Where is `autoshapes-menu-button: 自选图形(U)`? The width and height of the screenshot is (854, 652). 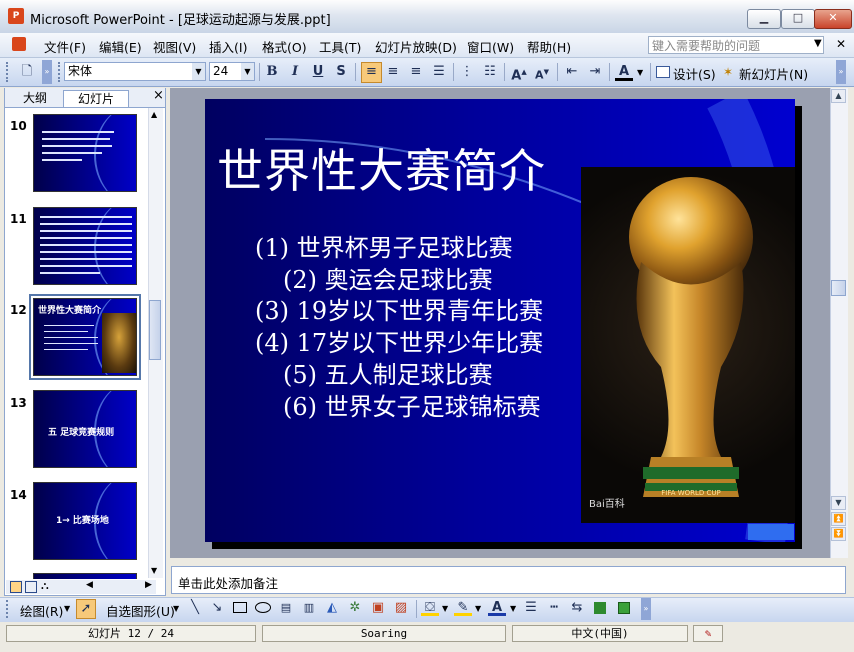 autoshapes-menu-button: 自选图形(U) is located at coordinates (140, 610).